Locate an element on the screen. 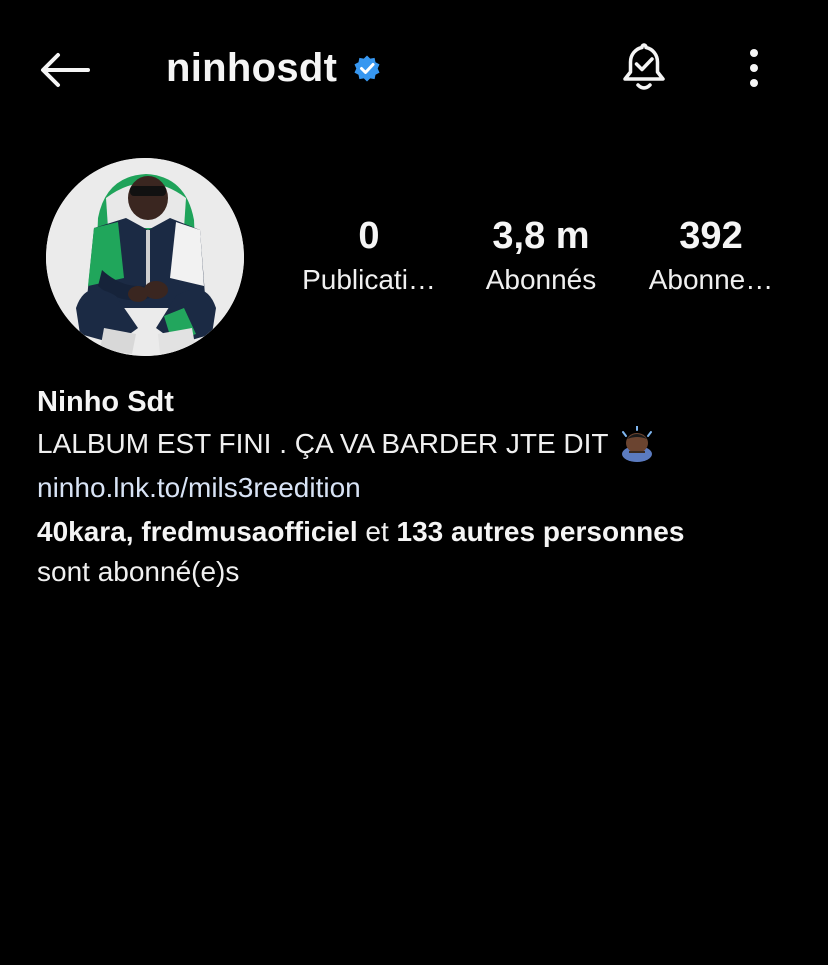 This screenshot has height=965, width=828. following-count: 392 is located at coordinates (711, 236).